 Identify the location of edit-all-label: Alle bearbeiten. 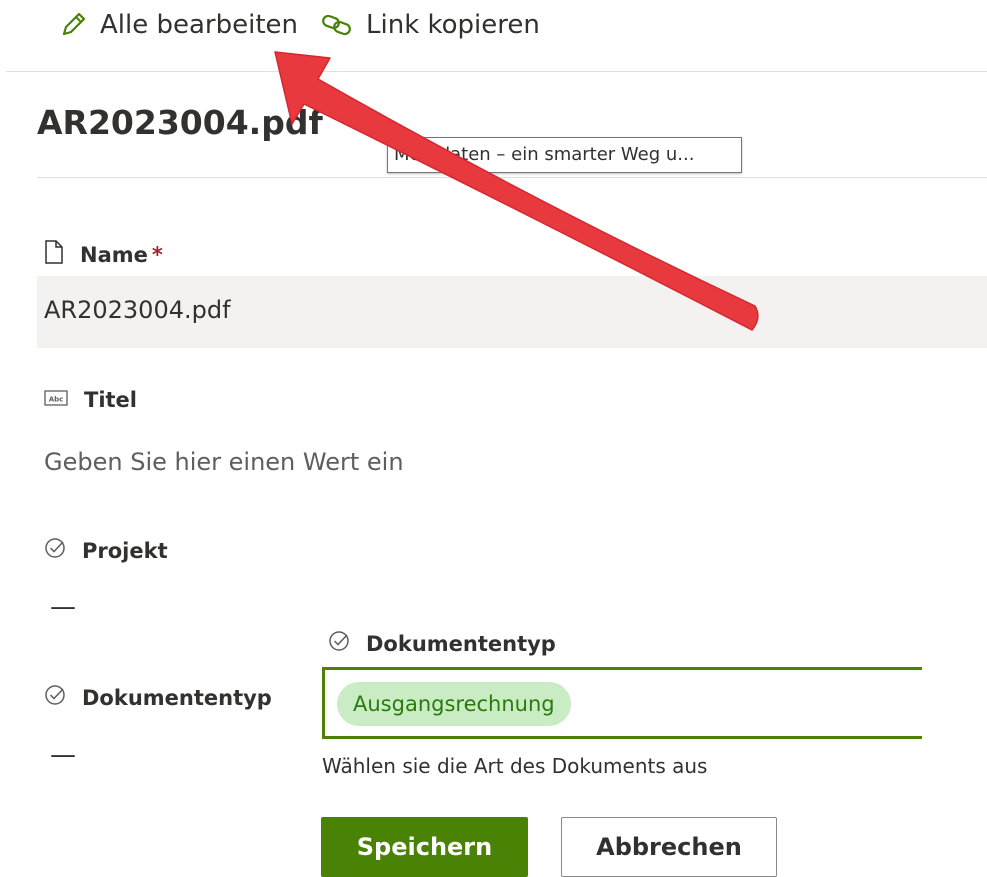
(199, 25).